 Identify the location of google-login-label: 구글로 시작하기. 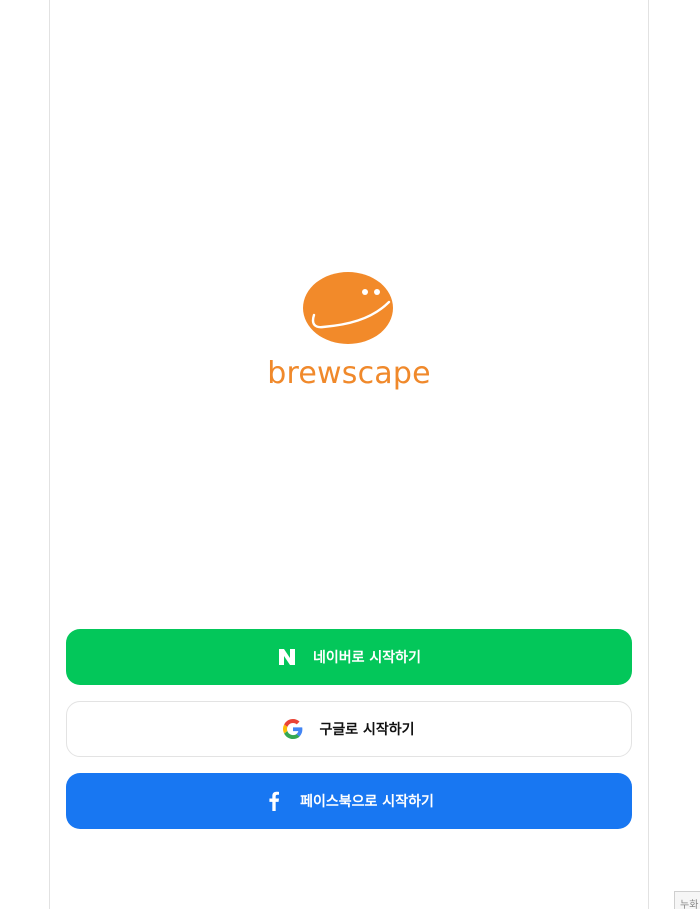
(367, 730).